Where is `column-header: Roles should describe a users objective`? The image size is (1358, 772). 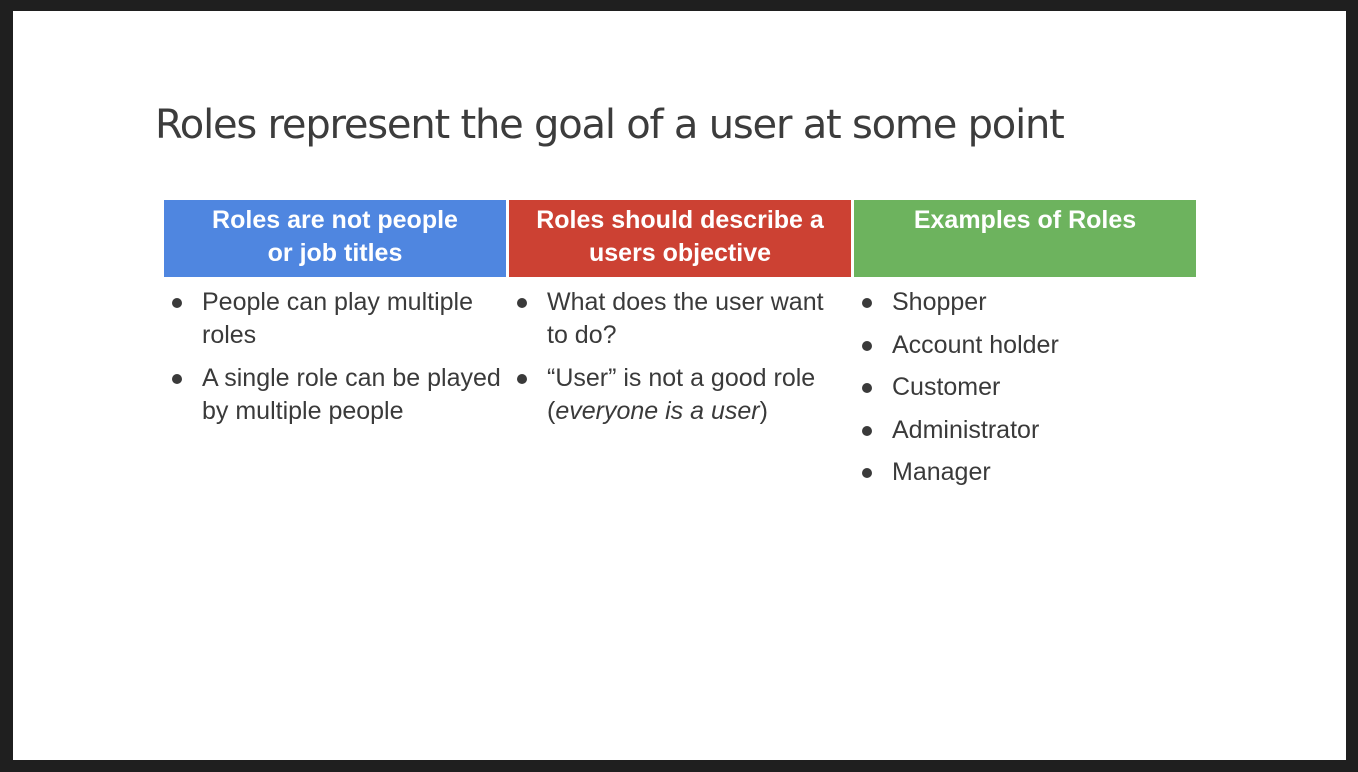 column-header: Roles should describe a users objective is located at coordinates (680, 238).